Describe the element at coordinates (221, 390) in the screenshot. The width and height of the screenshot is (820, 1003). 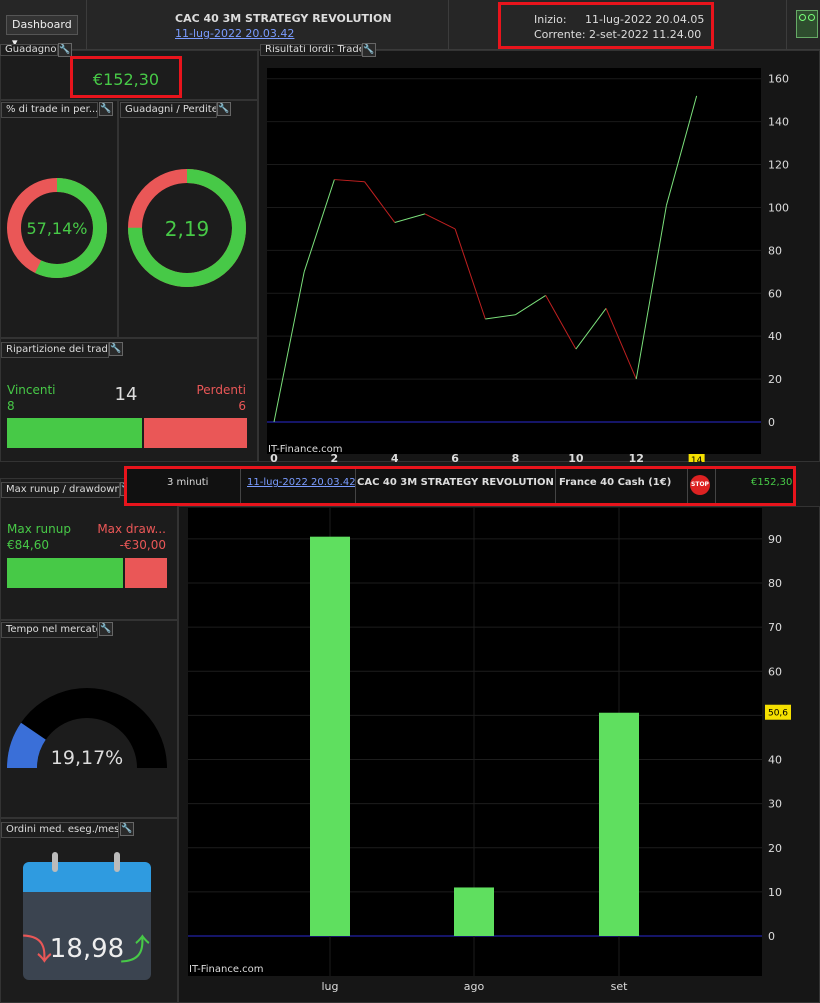
I see `losers-label: Perdenti` at that location.